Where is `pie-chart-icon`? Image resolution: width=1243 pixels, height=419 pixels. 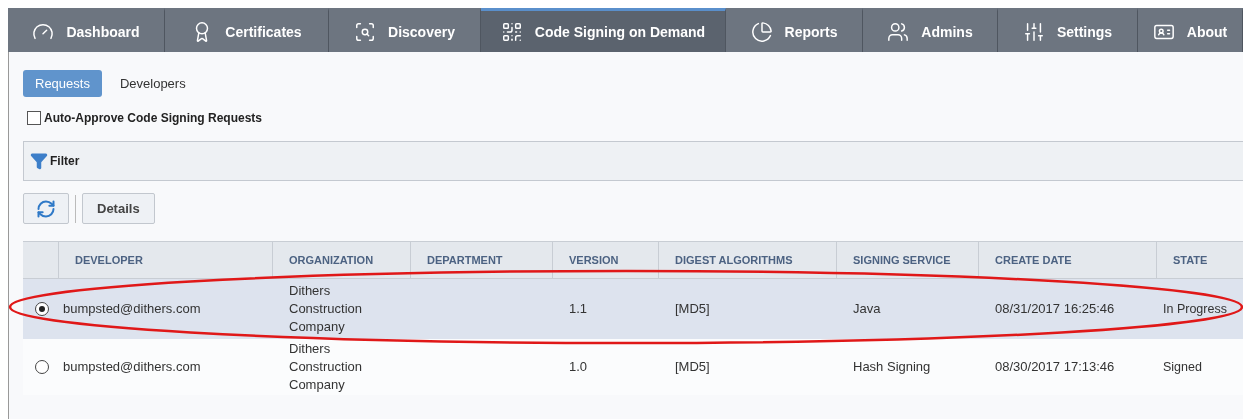
pie-chart-icon is located at coordinates (761, 31).